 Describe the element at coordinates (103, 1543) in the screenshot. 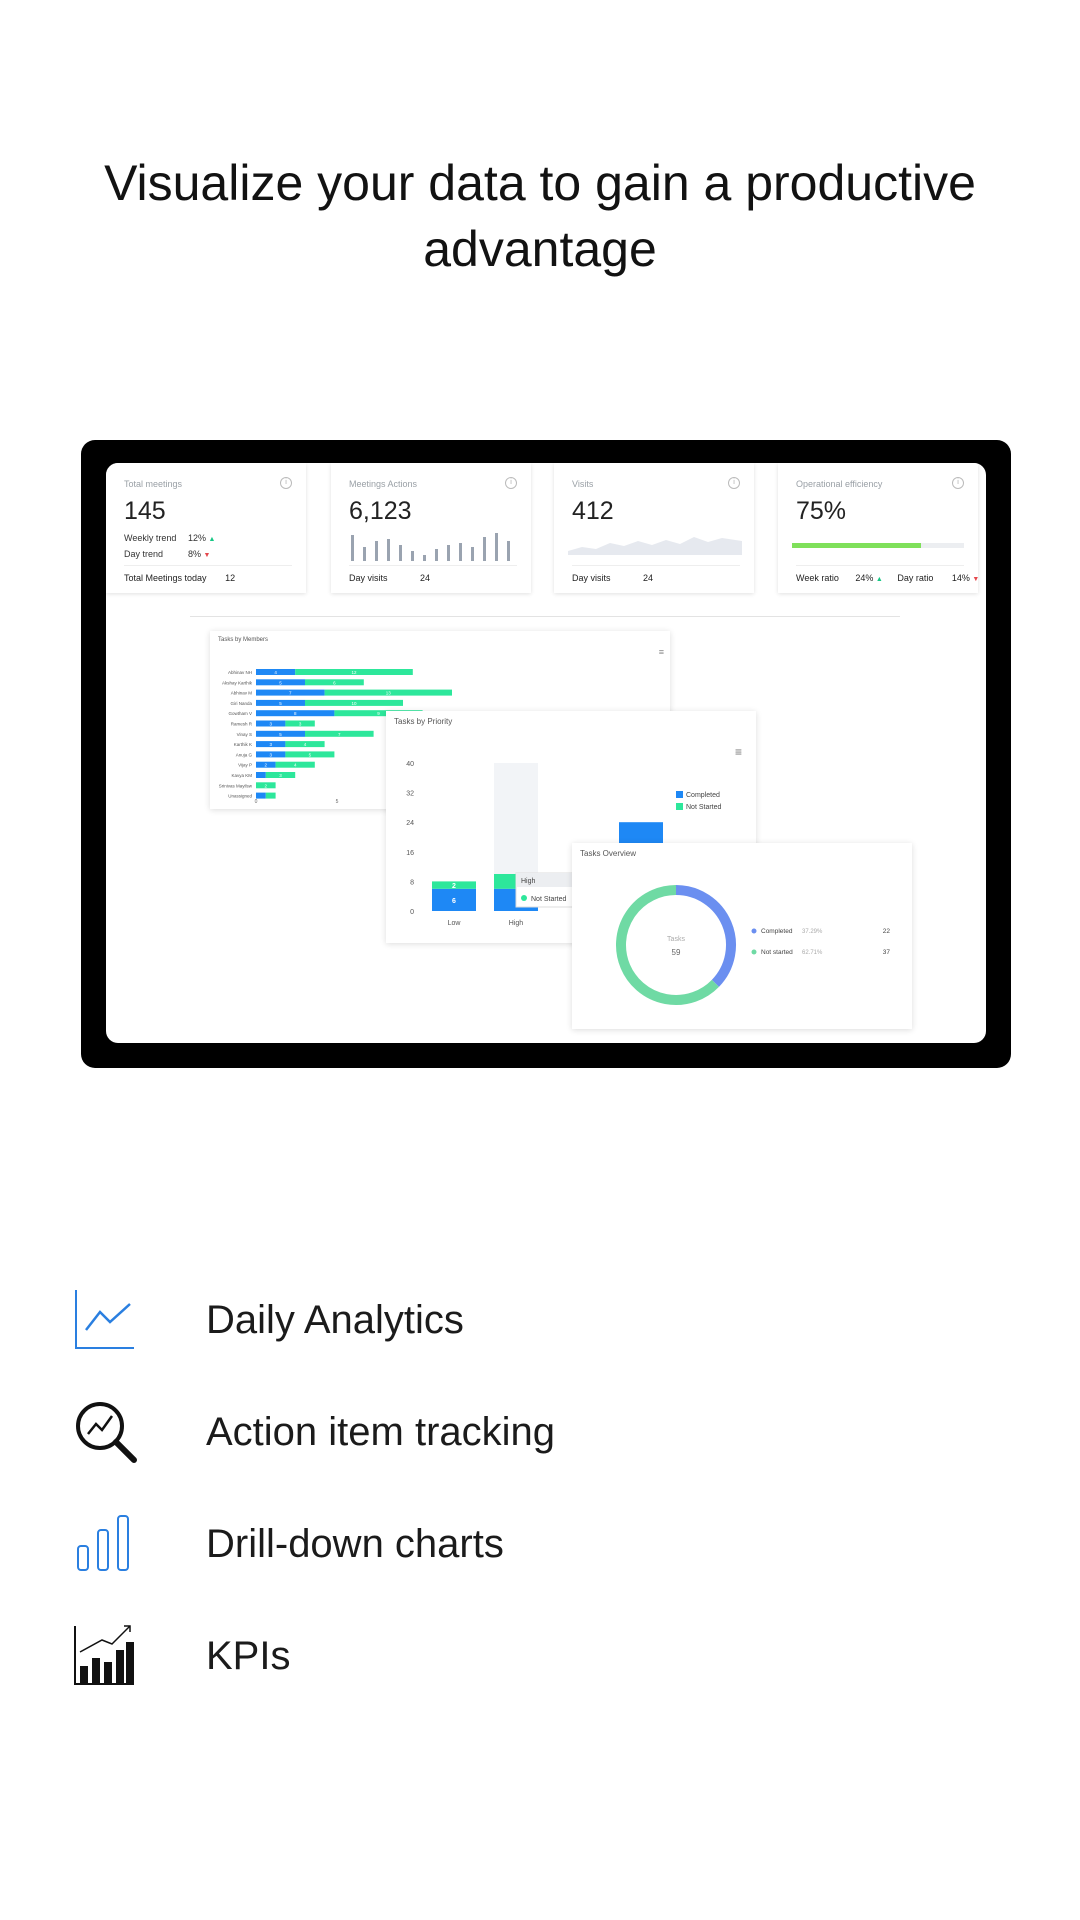

I see `bar-chart-outline-icon` at that location.